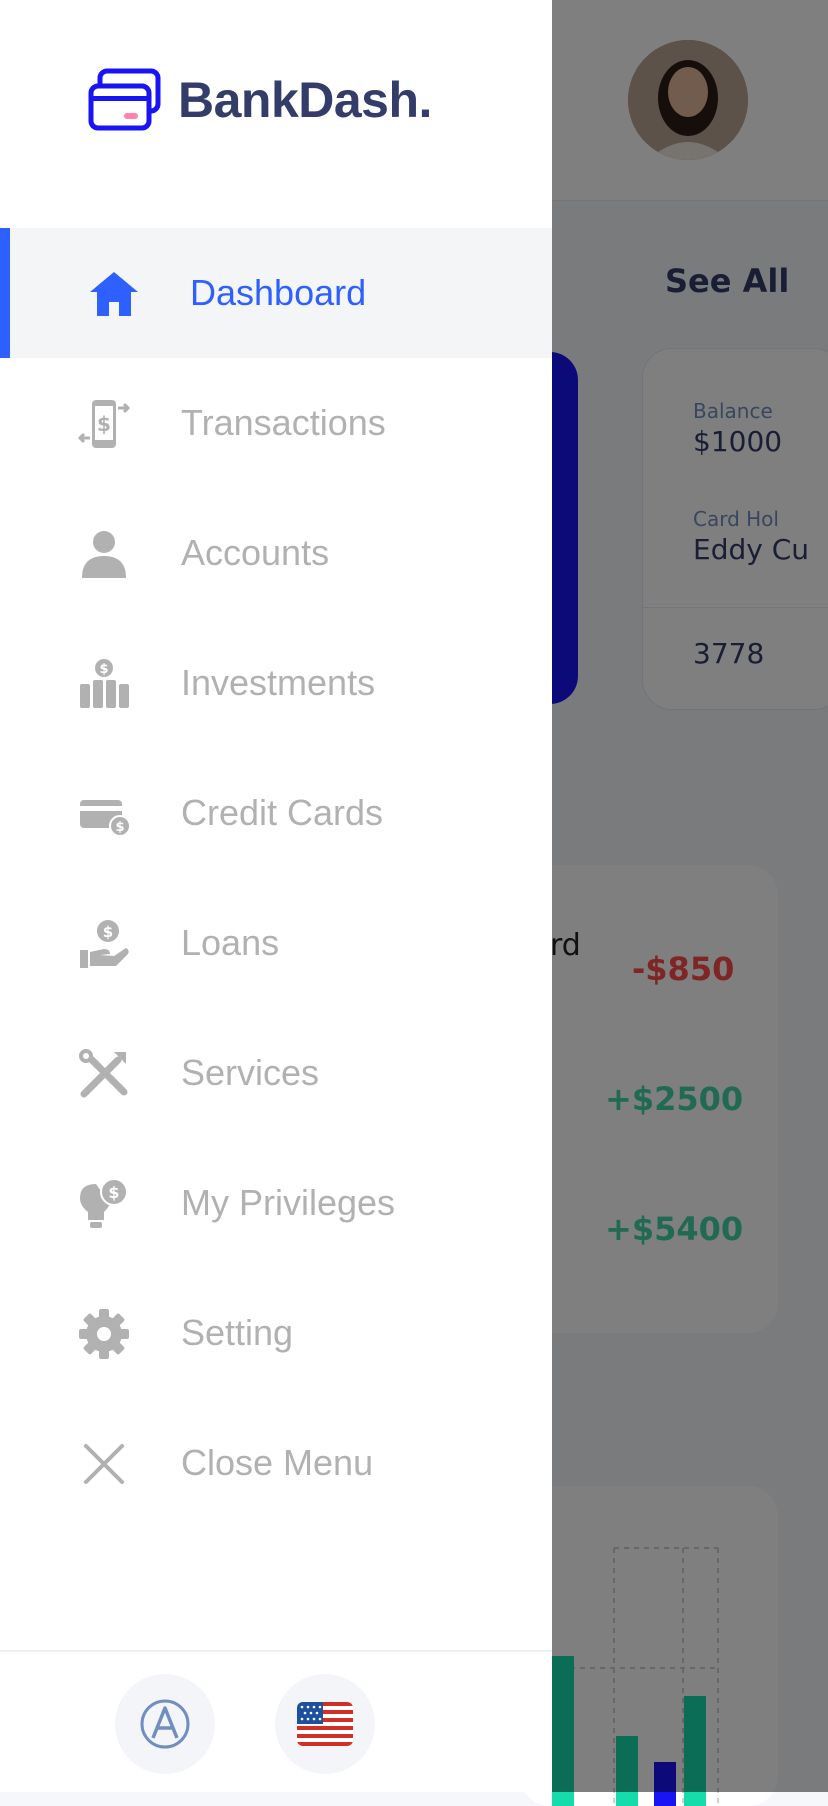  What do you see at coordinates (124, 99) in the screenshot?
I see `cards-logo-icon` at bounding box center [124, 99].